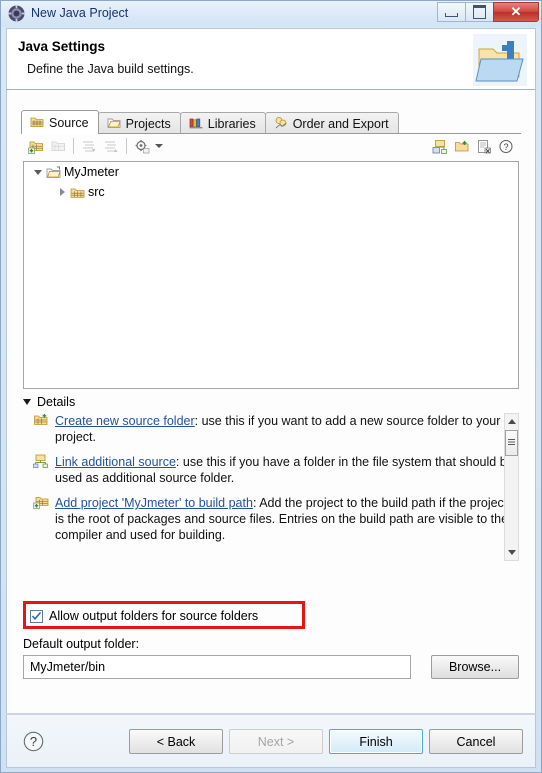 The height and width of the screenshot is (773, 542). I want to click on back-button-label: < Back, so click(176, 741).